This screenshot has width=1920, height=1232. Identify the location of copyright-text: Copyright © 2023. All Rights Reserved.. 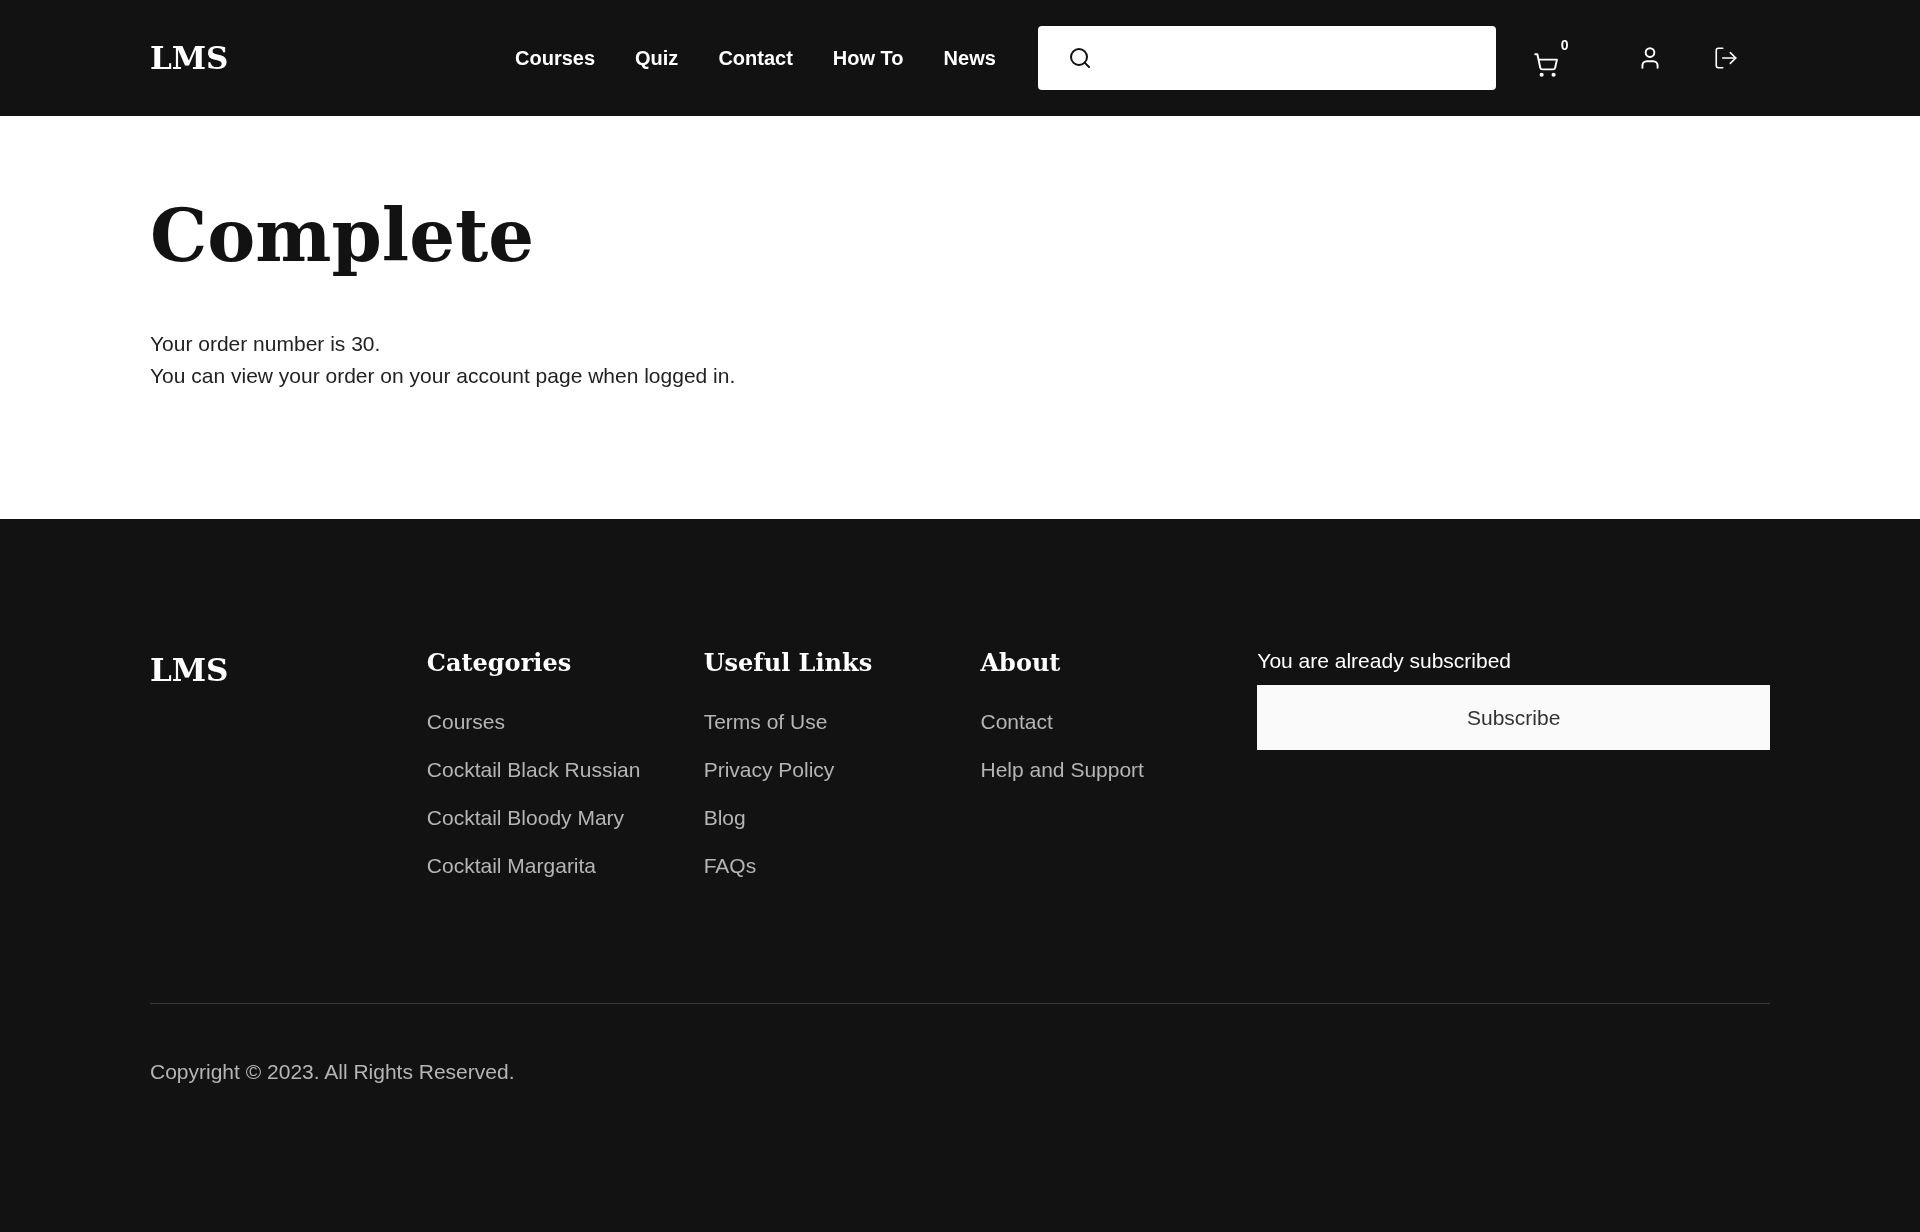
(333, 1072).